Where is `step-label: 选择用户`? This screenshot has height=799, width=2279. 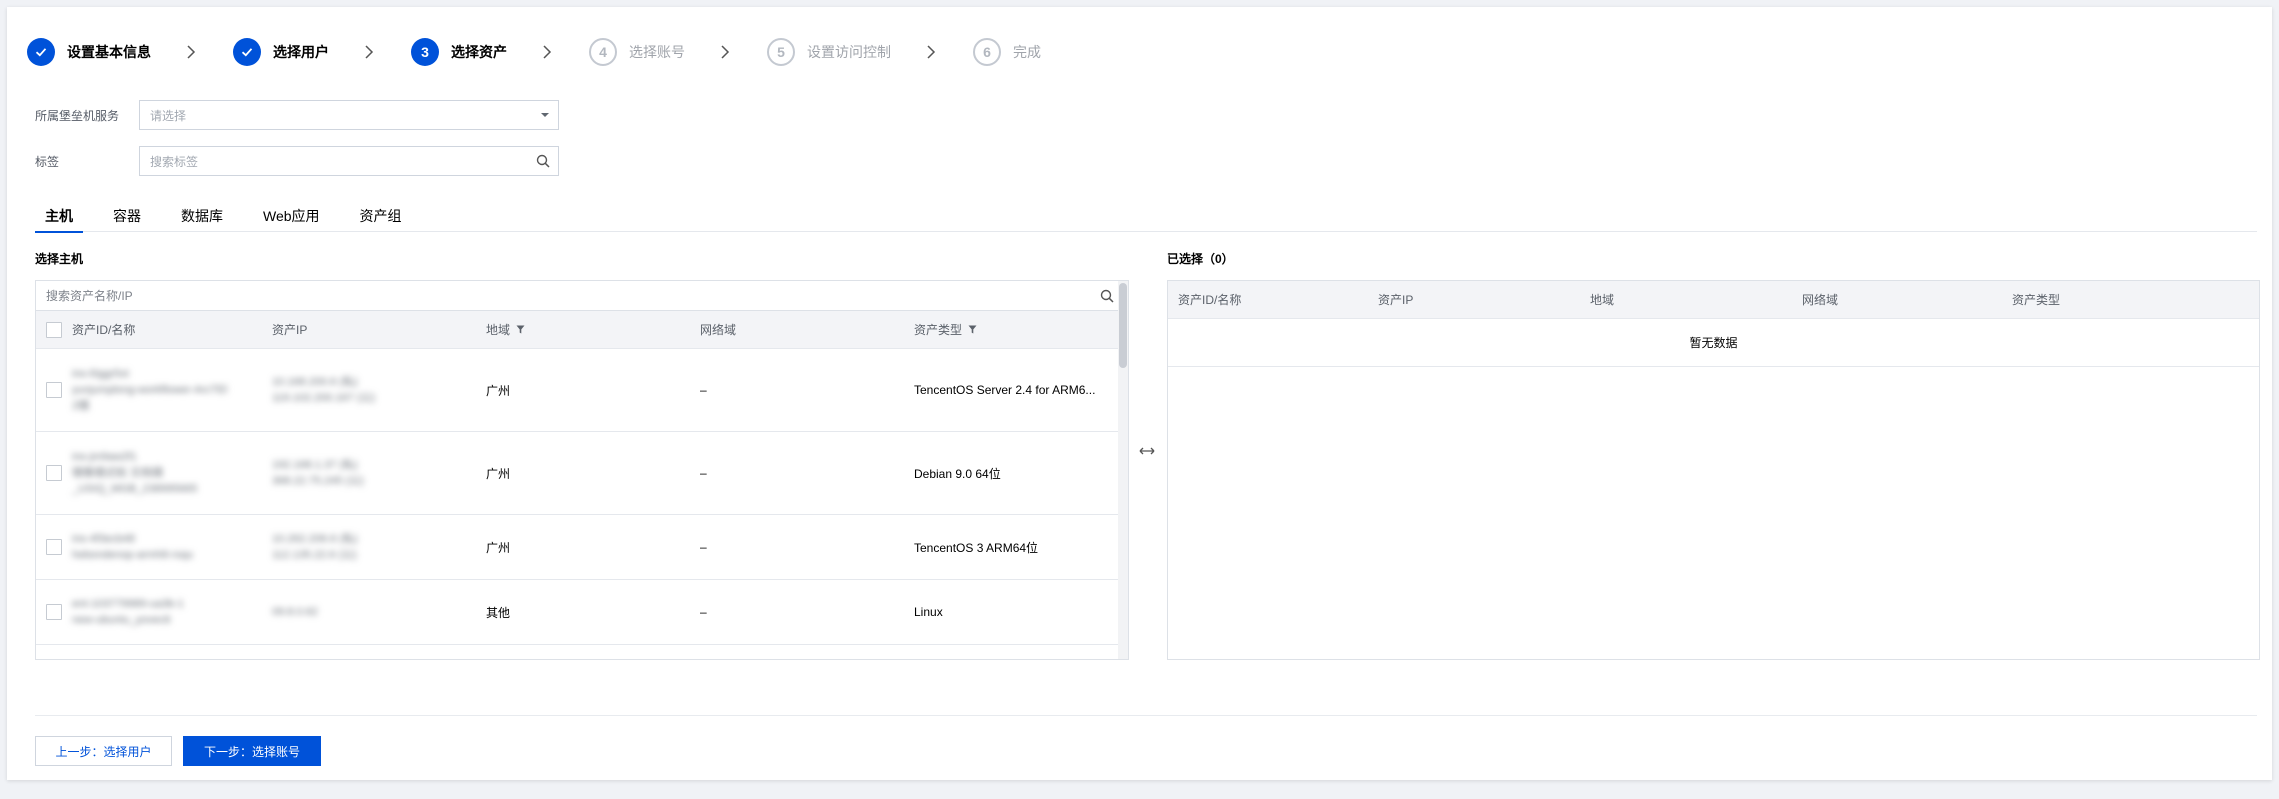 step-label: 选择用户 is located at coordinates (301, 52).